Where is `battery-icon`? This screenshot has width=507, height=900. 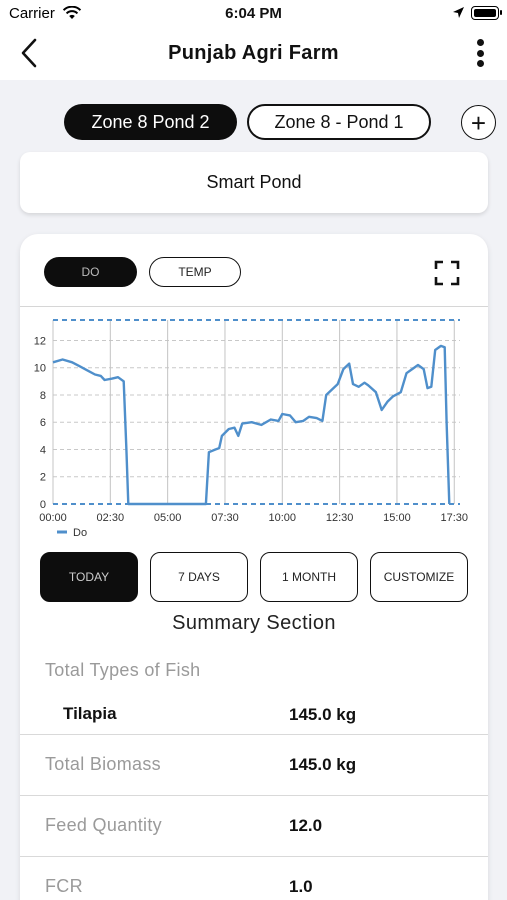 battery-icon is located at coordinates (486, 13).